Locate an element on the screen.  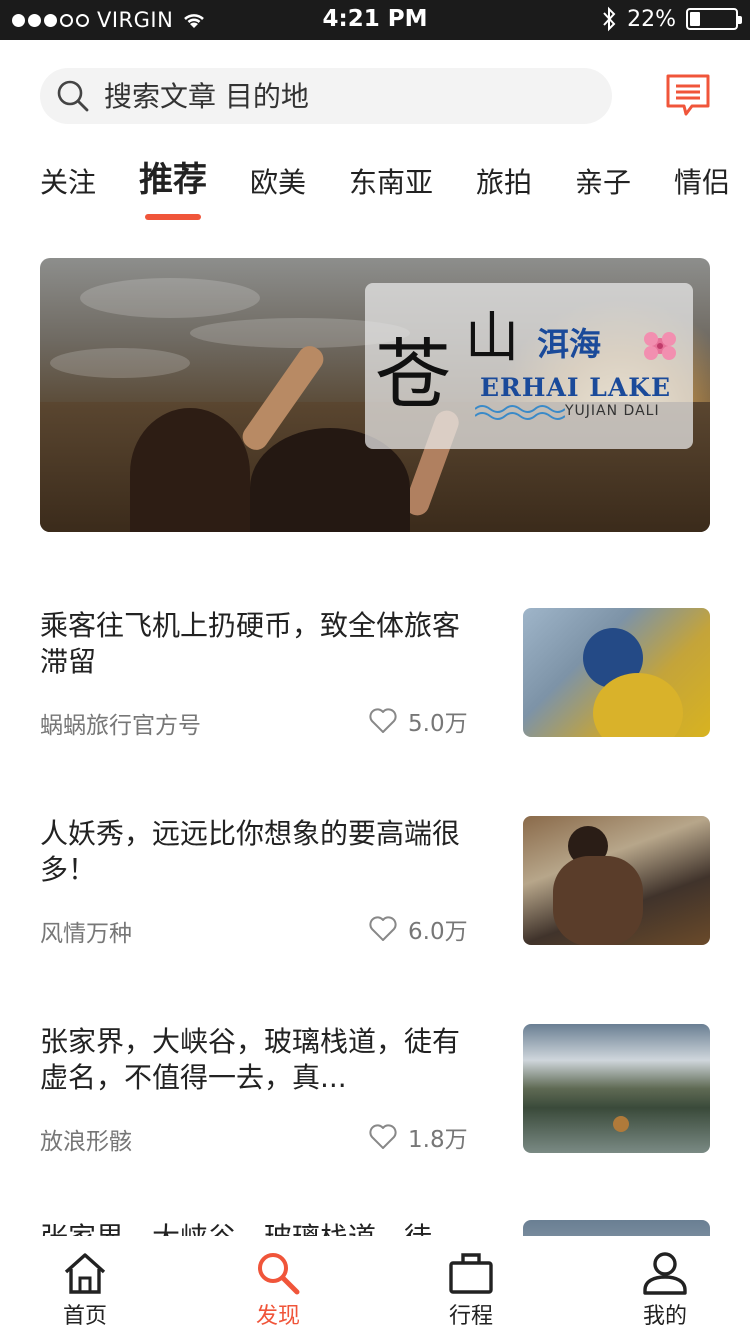
article-author: 蜗蜗旅行官方号 is located at coordinates (120, 723).